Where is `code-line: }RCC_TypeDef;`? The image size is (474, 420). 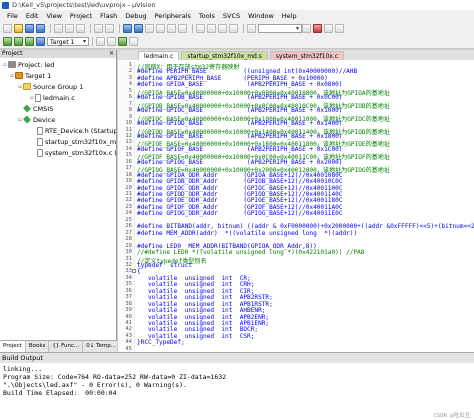 code-line: }RCC_TypeDef; is located at coordinates (161, 342).